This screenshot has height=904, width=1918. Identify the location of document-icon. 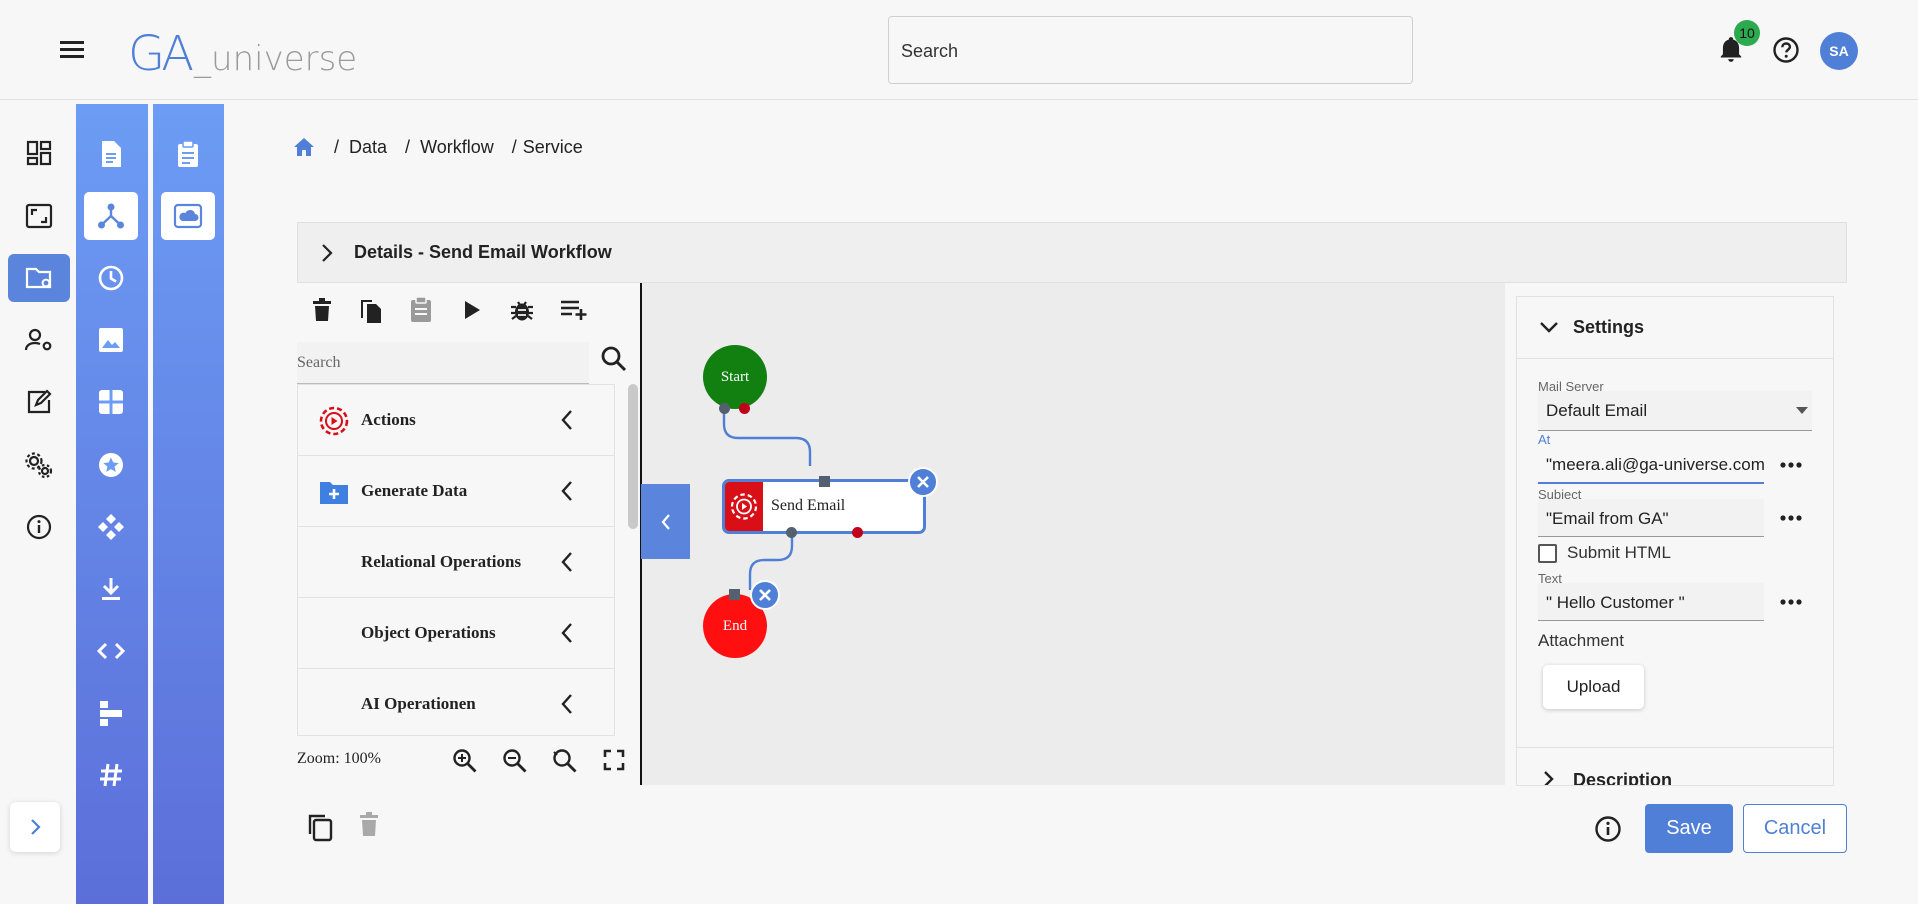
(111, 154).